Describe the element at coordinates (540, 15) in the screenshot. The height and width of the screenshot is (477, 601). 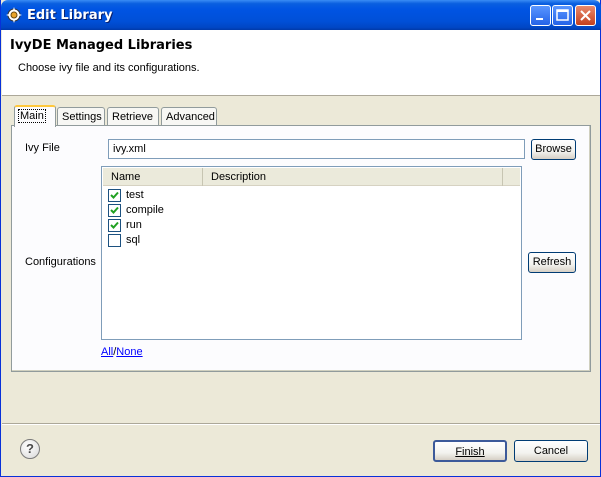
I see `minimize-button` at that location.